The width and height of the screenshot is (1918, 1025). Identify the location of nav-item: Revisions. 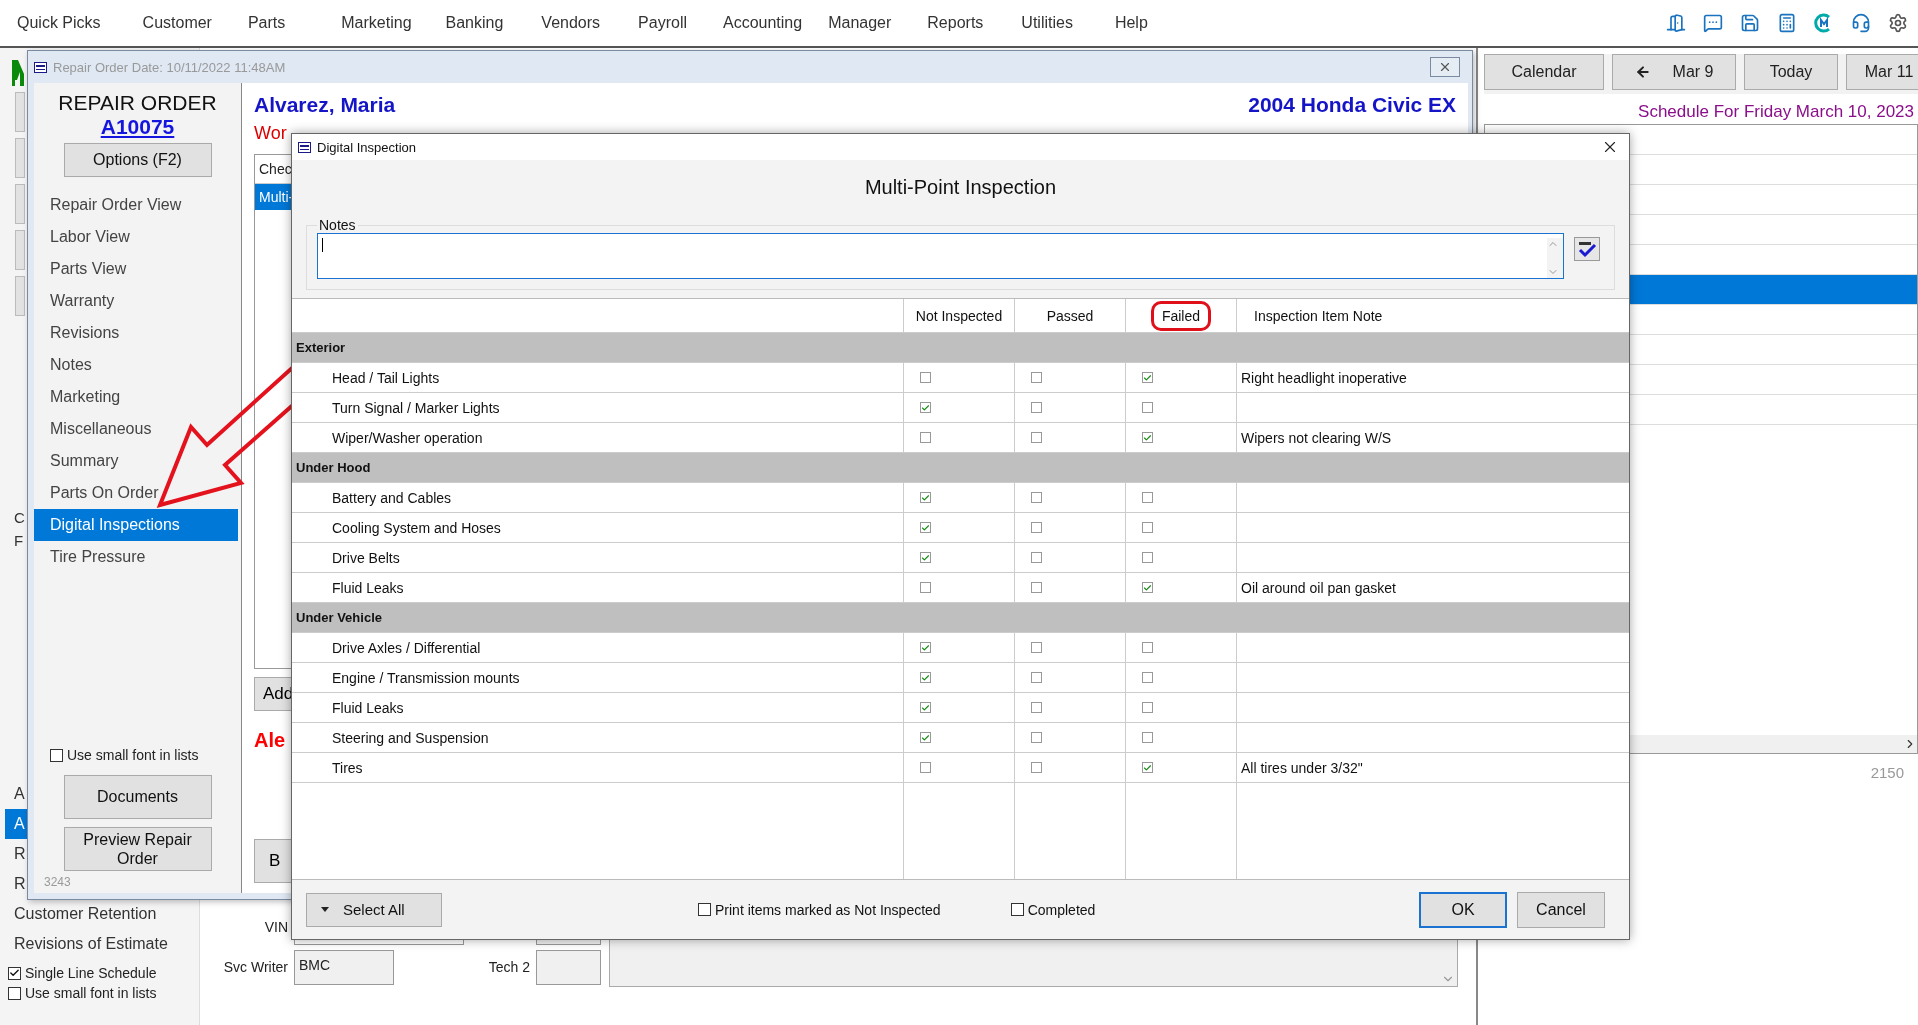
(136, 333).